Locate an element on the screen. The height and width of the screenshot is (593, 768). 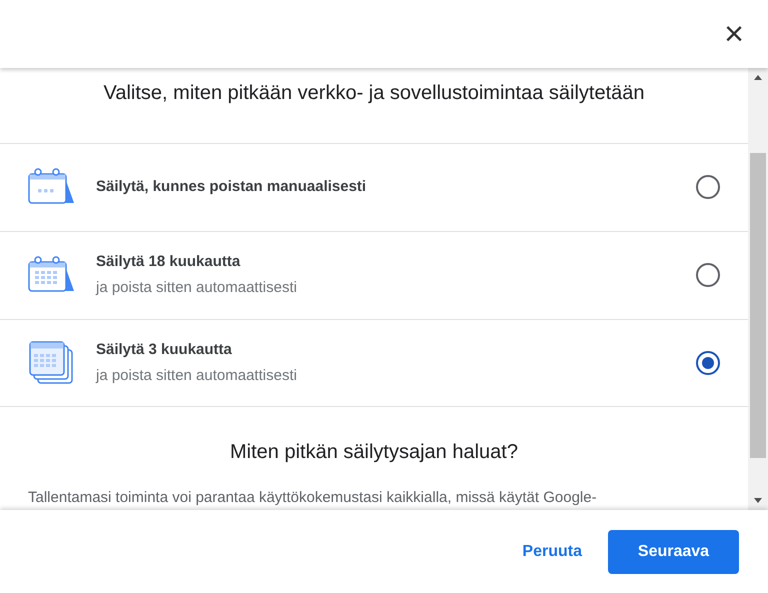
retention-option: Säilytä 18 kuukautta ja poista sitten automaattisesti is located at coordinates (374, 274).